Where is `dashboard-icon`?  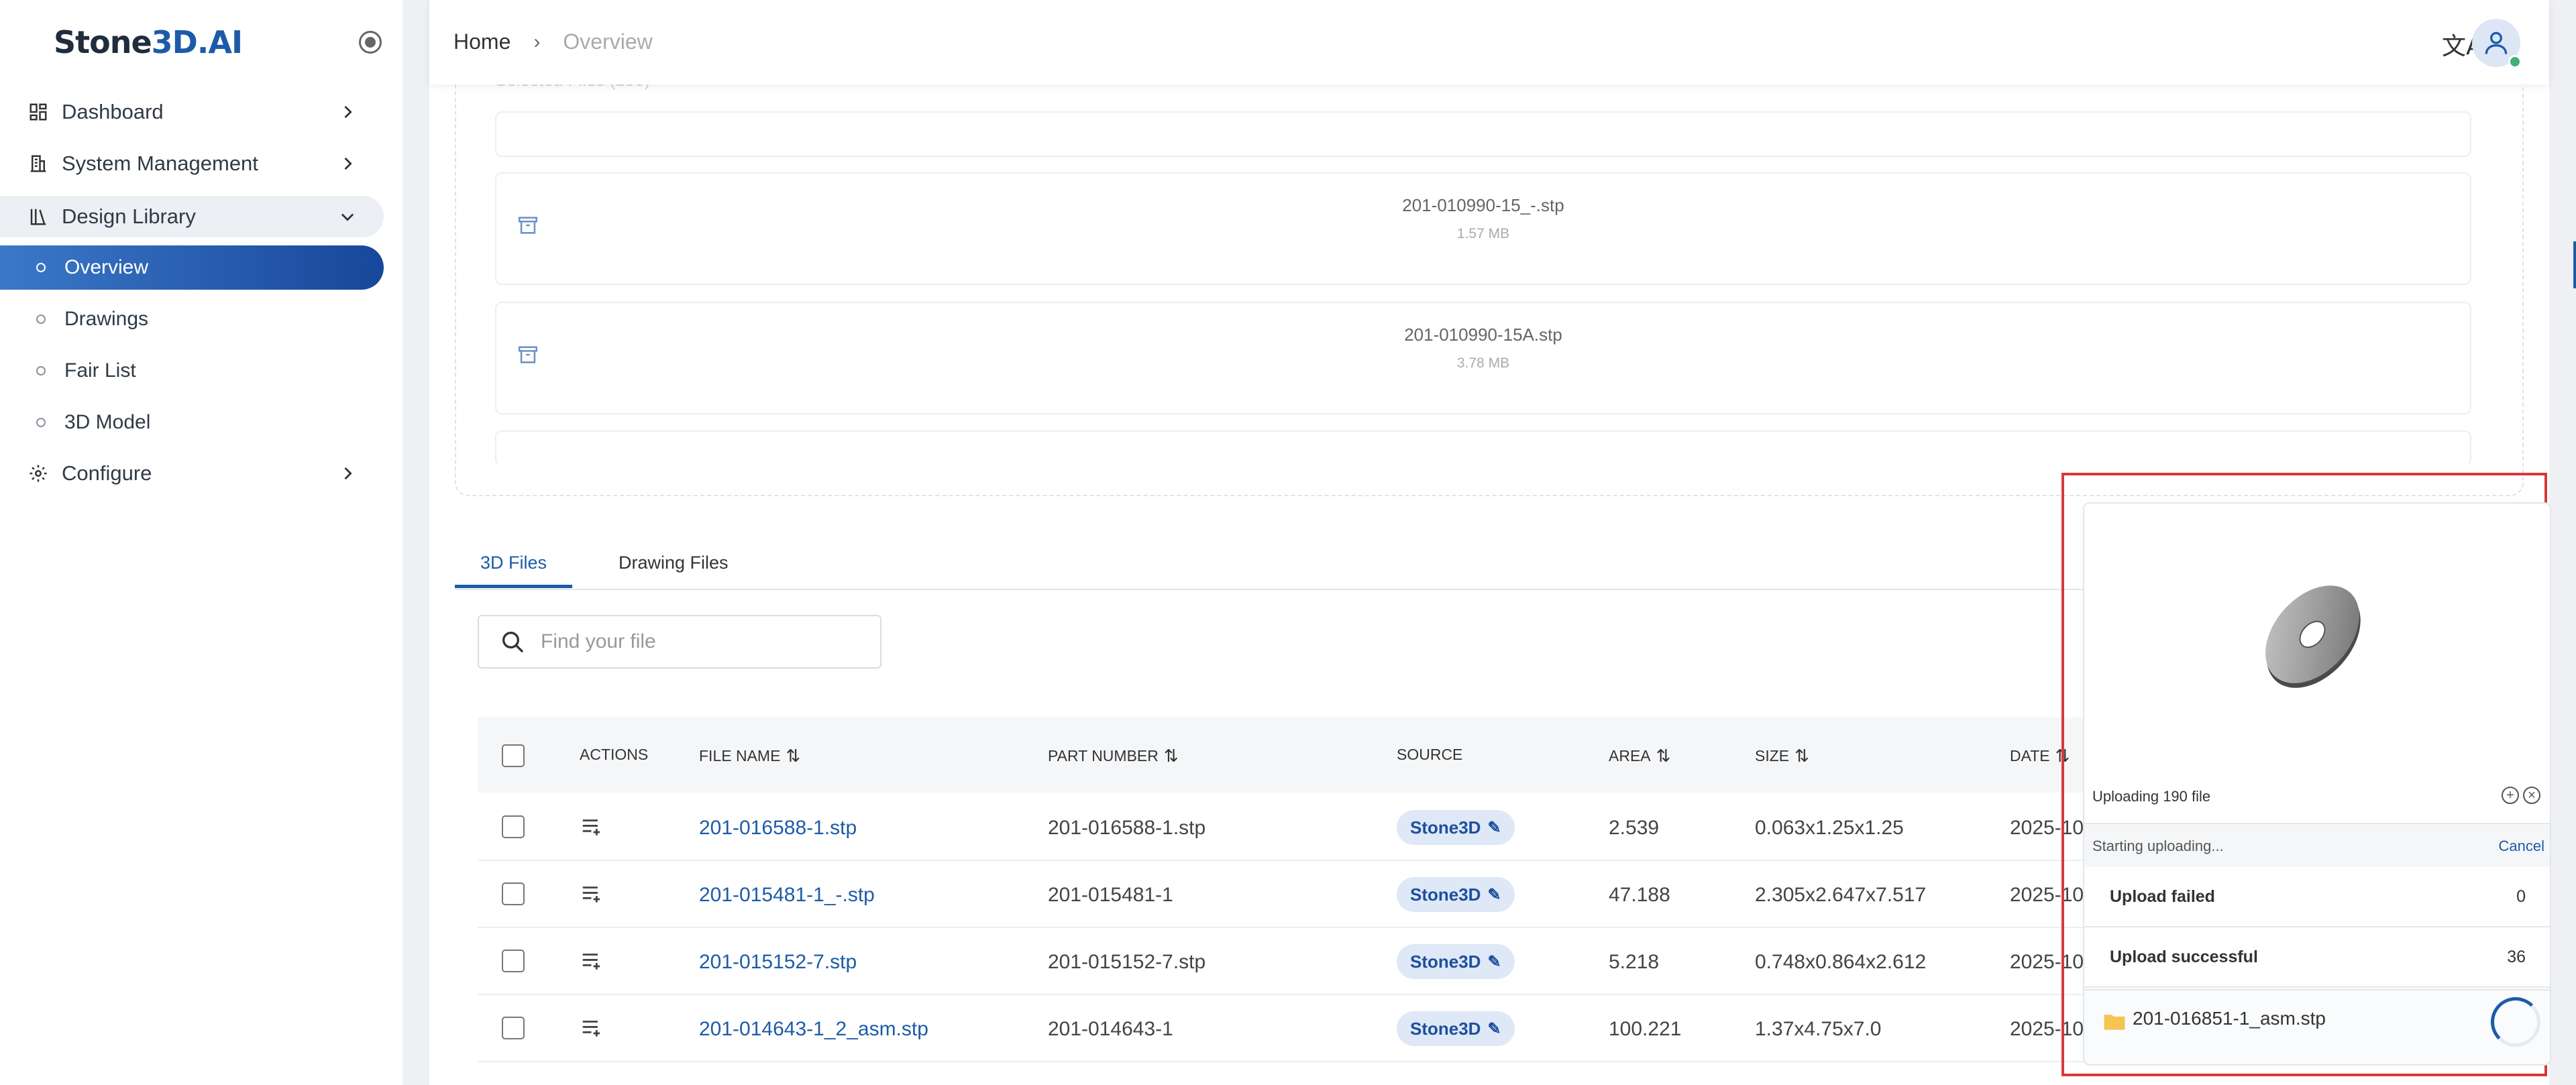
dashboard-icon is located at coordinates (38, 112).